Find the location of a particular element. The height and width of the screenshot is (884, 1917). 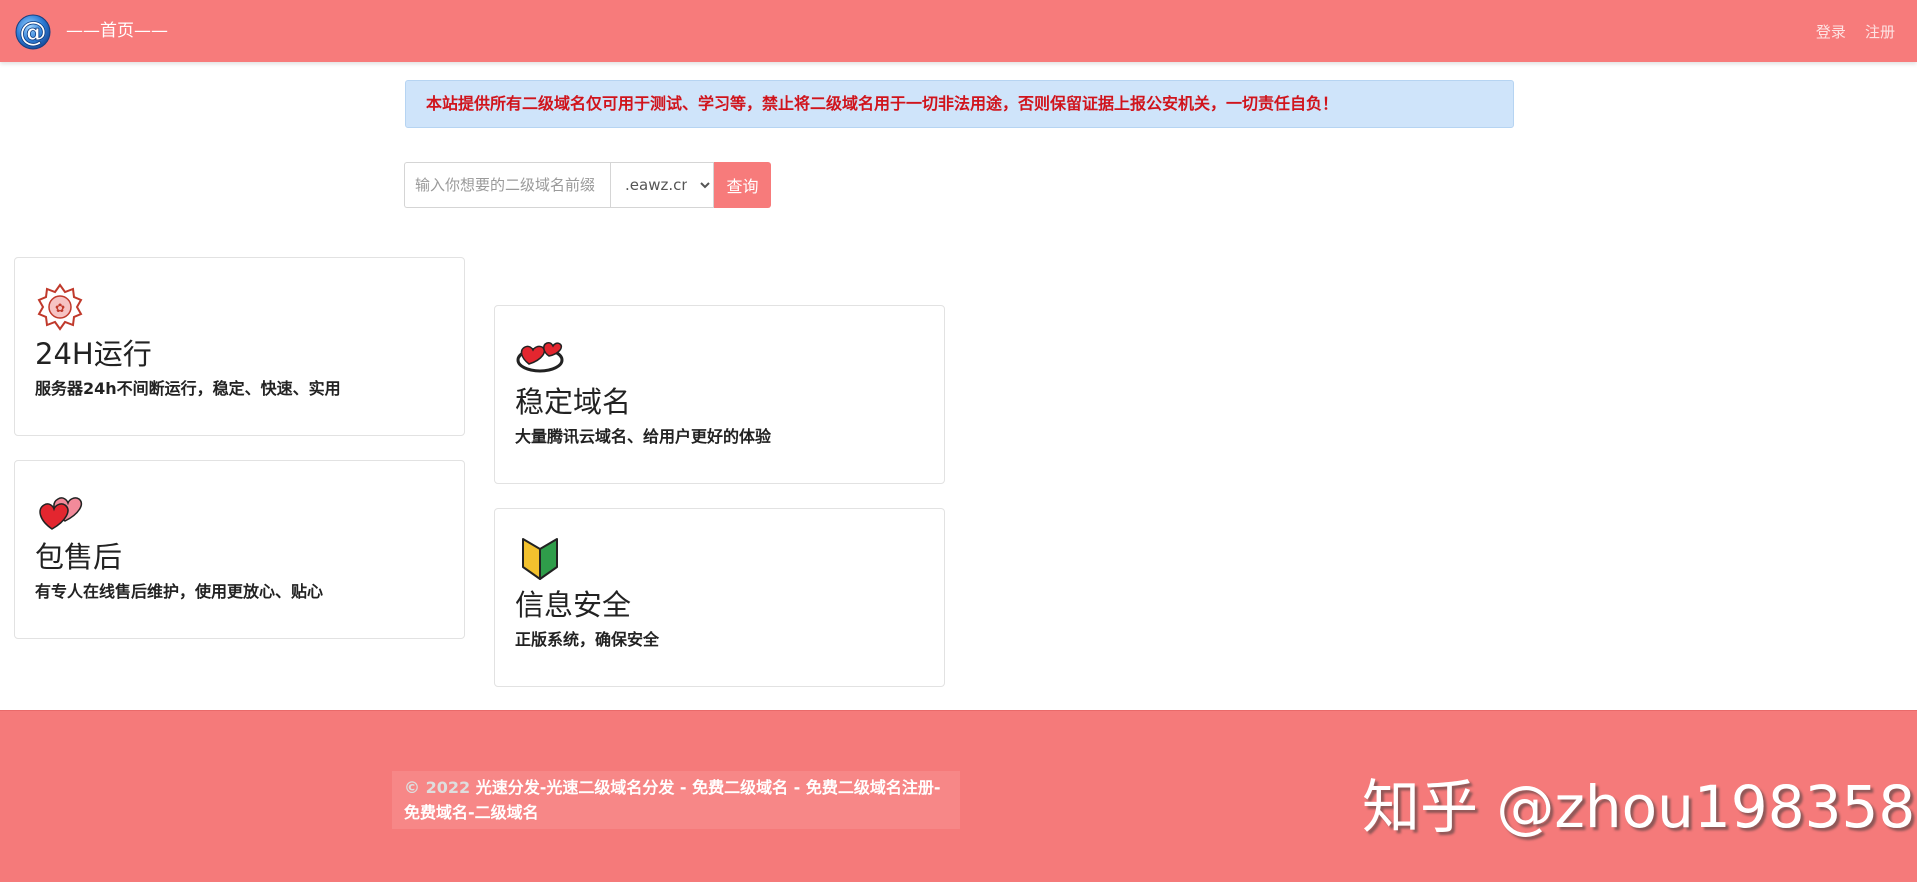

feature-desc: 大量腾讯云域名、给用户更好的体验 is located at coordinates (643, 436).